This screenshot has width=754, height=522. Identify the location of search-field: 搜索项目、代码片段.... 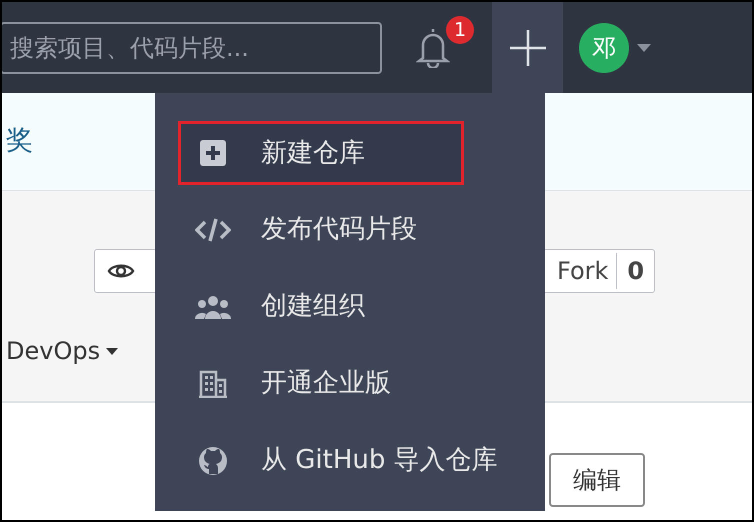
(192, 48).